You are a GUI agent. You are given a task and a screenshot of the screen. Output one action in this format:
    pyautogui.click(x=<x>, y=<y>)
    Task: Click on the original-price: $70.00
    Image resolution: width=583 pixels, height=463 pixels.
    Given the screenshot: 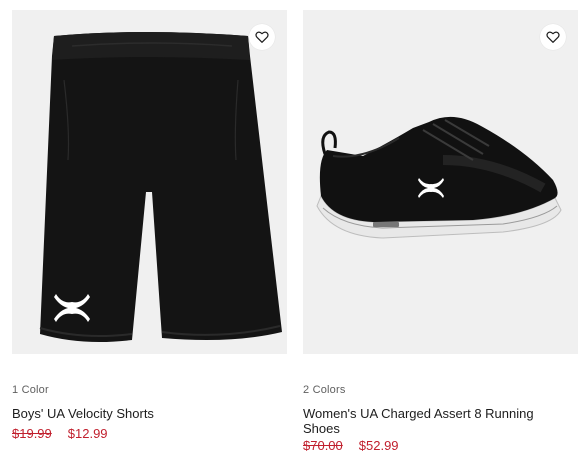 What is the action you would take?
    pyautogui.click(x=323, y=445)
    